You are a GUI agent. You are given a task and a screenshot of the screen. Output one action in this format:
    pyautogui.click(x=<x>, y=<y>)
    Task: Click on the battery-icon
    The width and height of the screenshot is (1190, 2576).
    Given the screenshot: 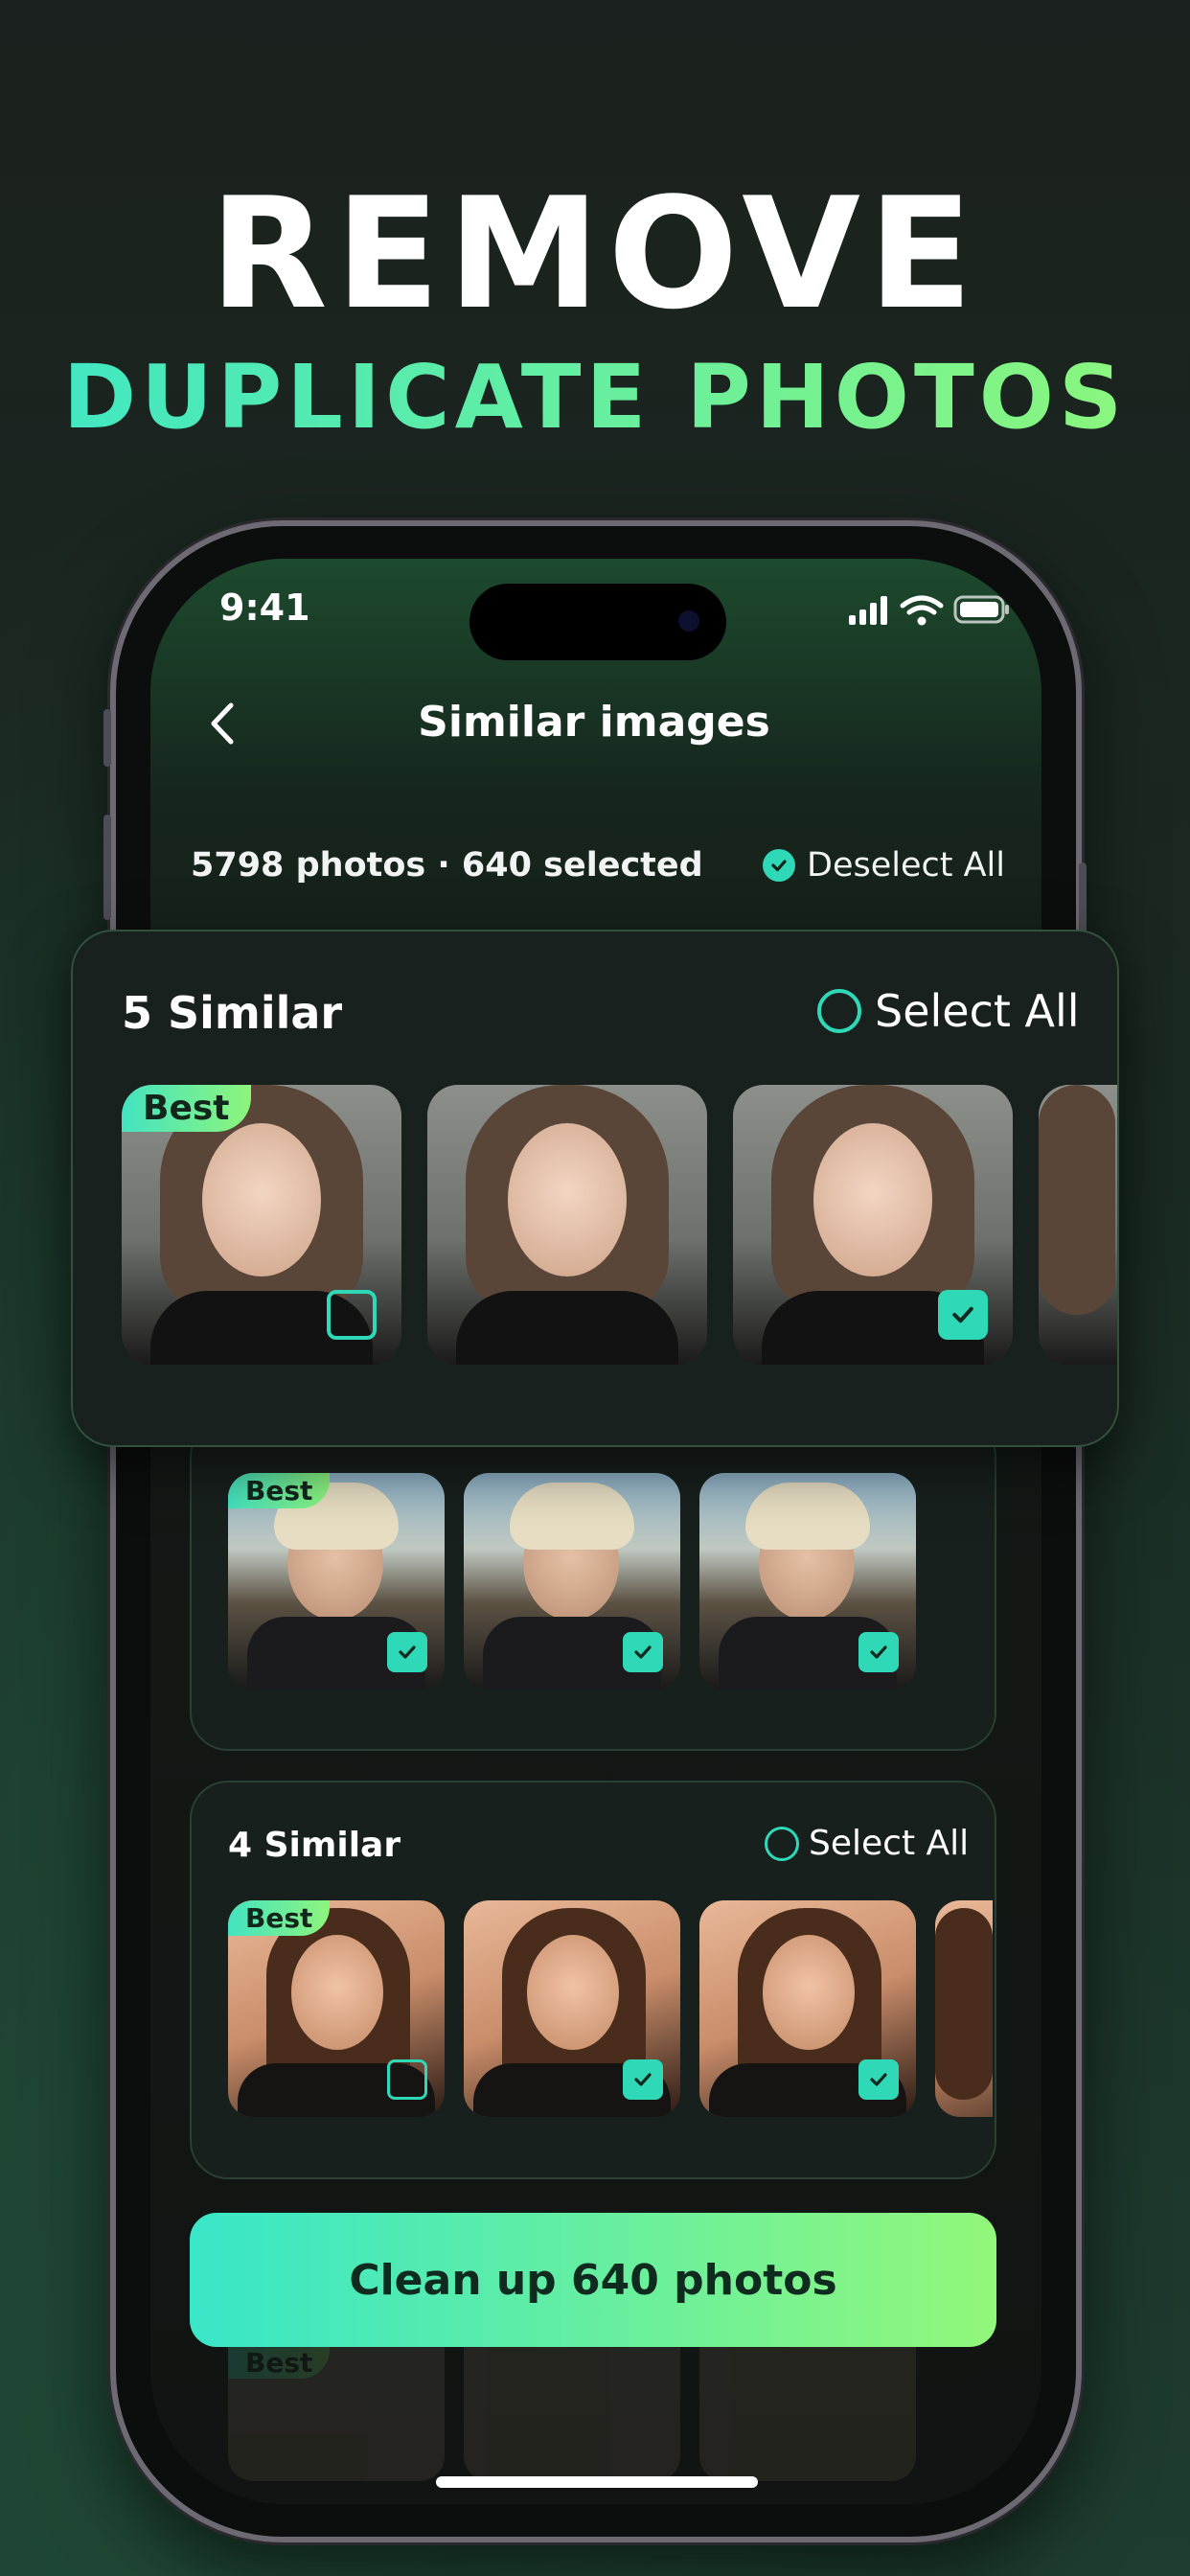 What is the action you would take?
    pyautogui.click(x=981, y=609)
    